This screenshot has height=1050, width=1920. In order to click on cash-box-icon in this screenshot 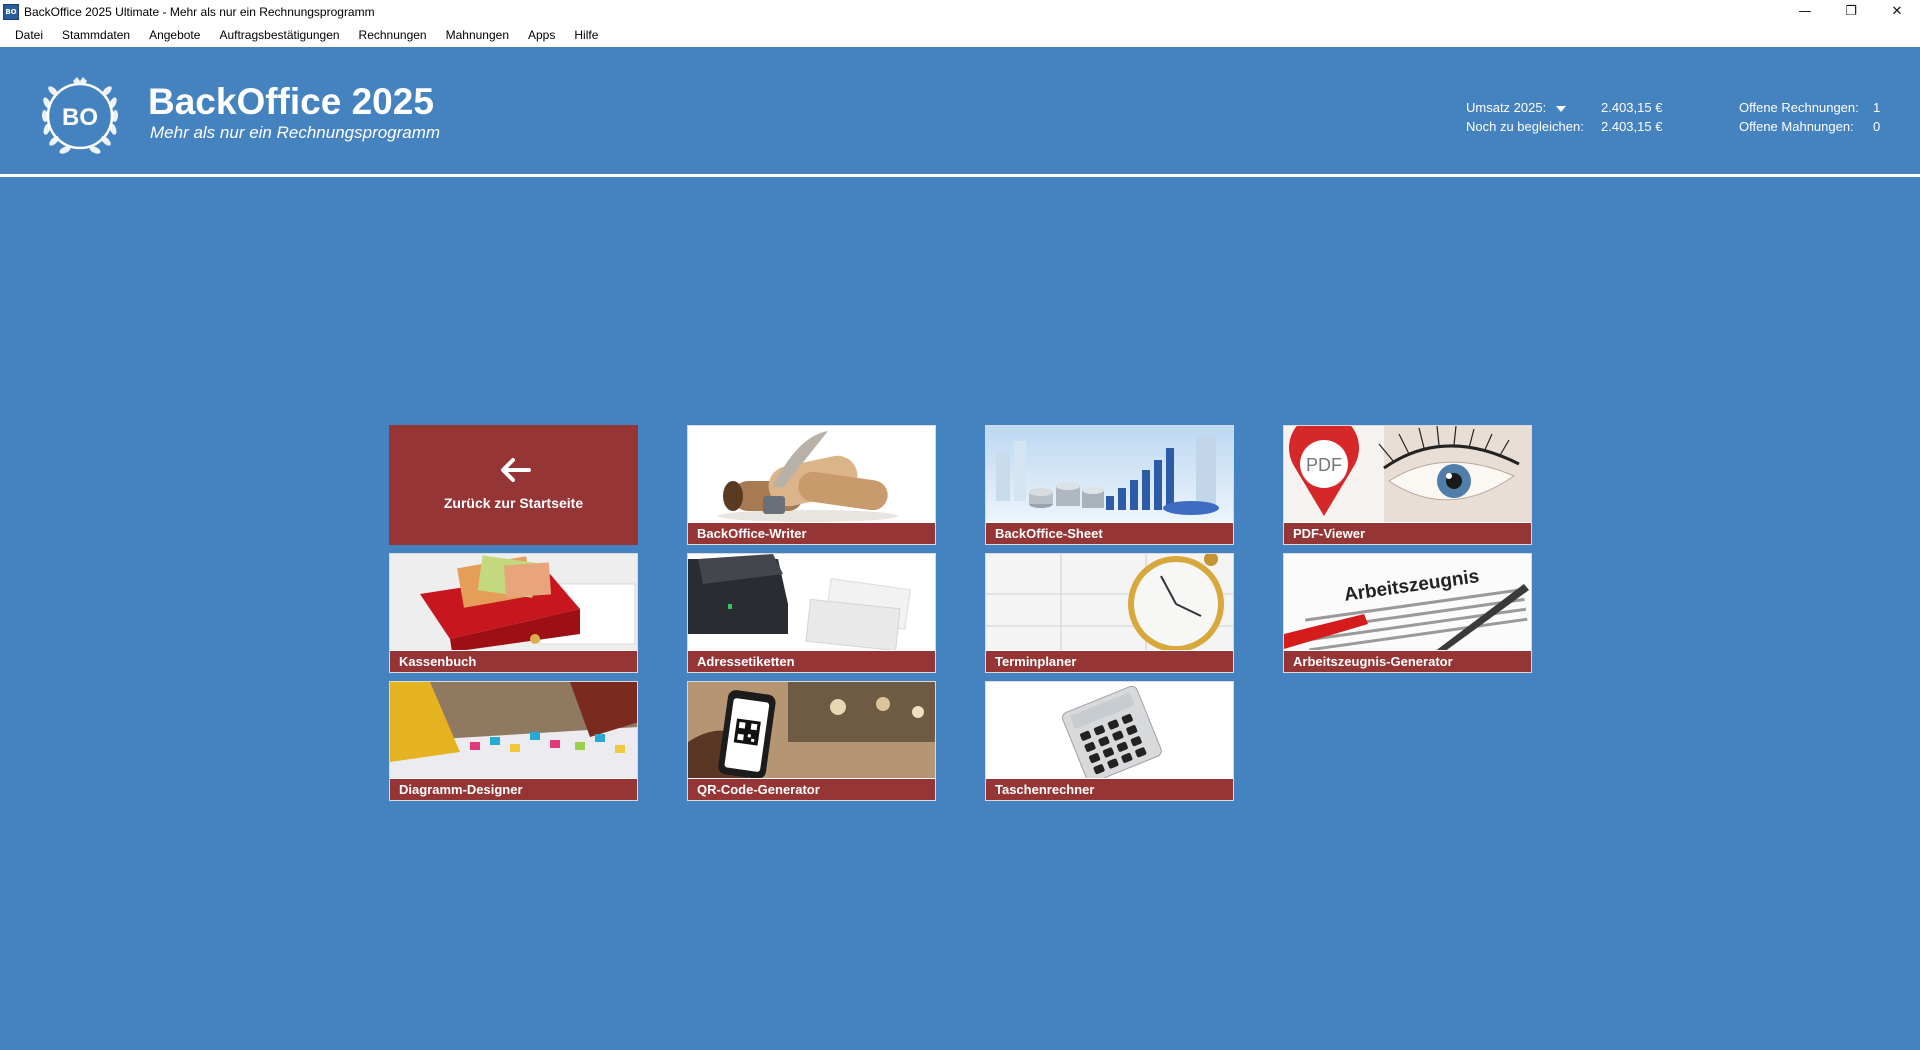, I will do `click(513, 603)`.